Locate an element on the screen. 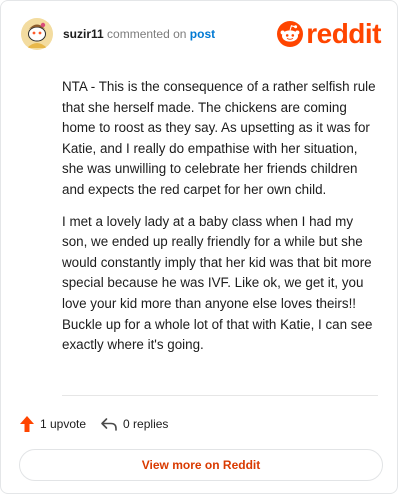 The image size is (400, 496). view-more-button: View more on Reddit is located at coordinates (201, 465).